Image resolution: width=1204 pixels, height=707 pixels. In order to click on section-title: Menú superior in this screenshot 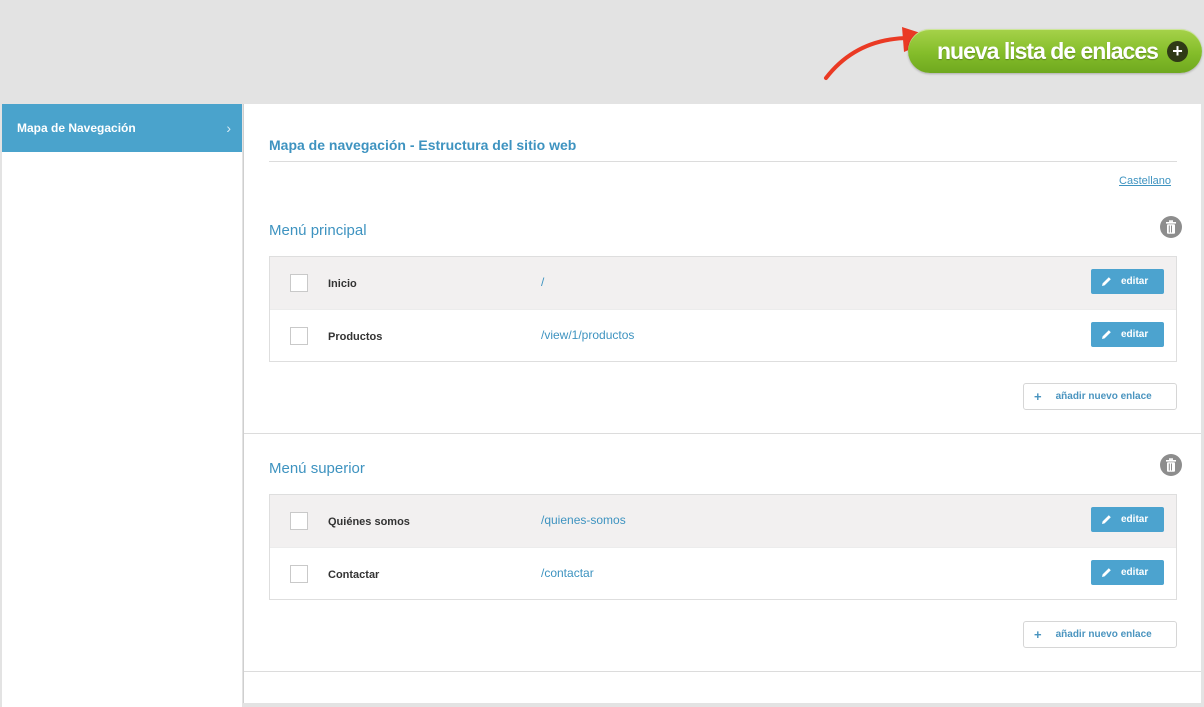, I will do `click(317, 468)`.